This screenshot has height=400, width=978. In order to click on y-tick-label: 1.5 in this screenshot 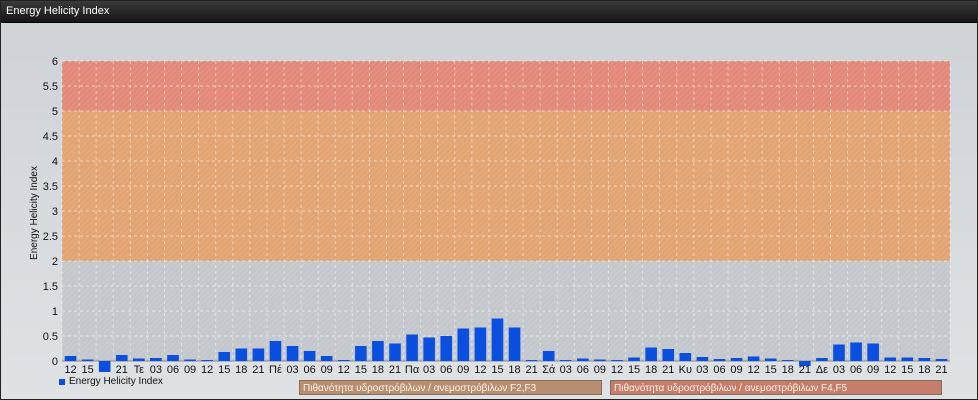, I will do `click(50, 287)`.